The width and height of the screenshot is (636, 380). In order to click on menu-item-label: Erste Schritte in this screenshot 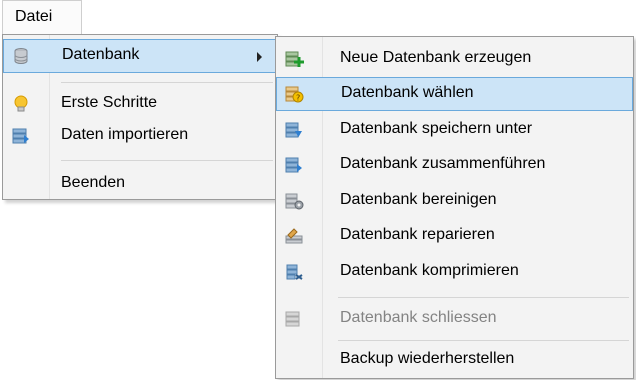, I will do `click(109, 102)`.